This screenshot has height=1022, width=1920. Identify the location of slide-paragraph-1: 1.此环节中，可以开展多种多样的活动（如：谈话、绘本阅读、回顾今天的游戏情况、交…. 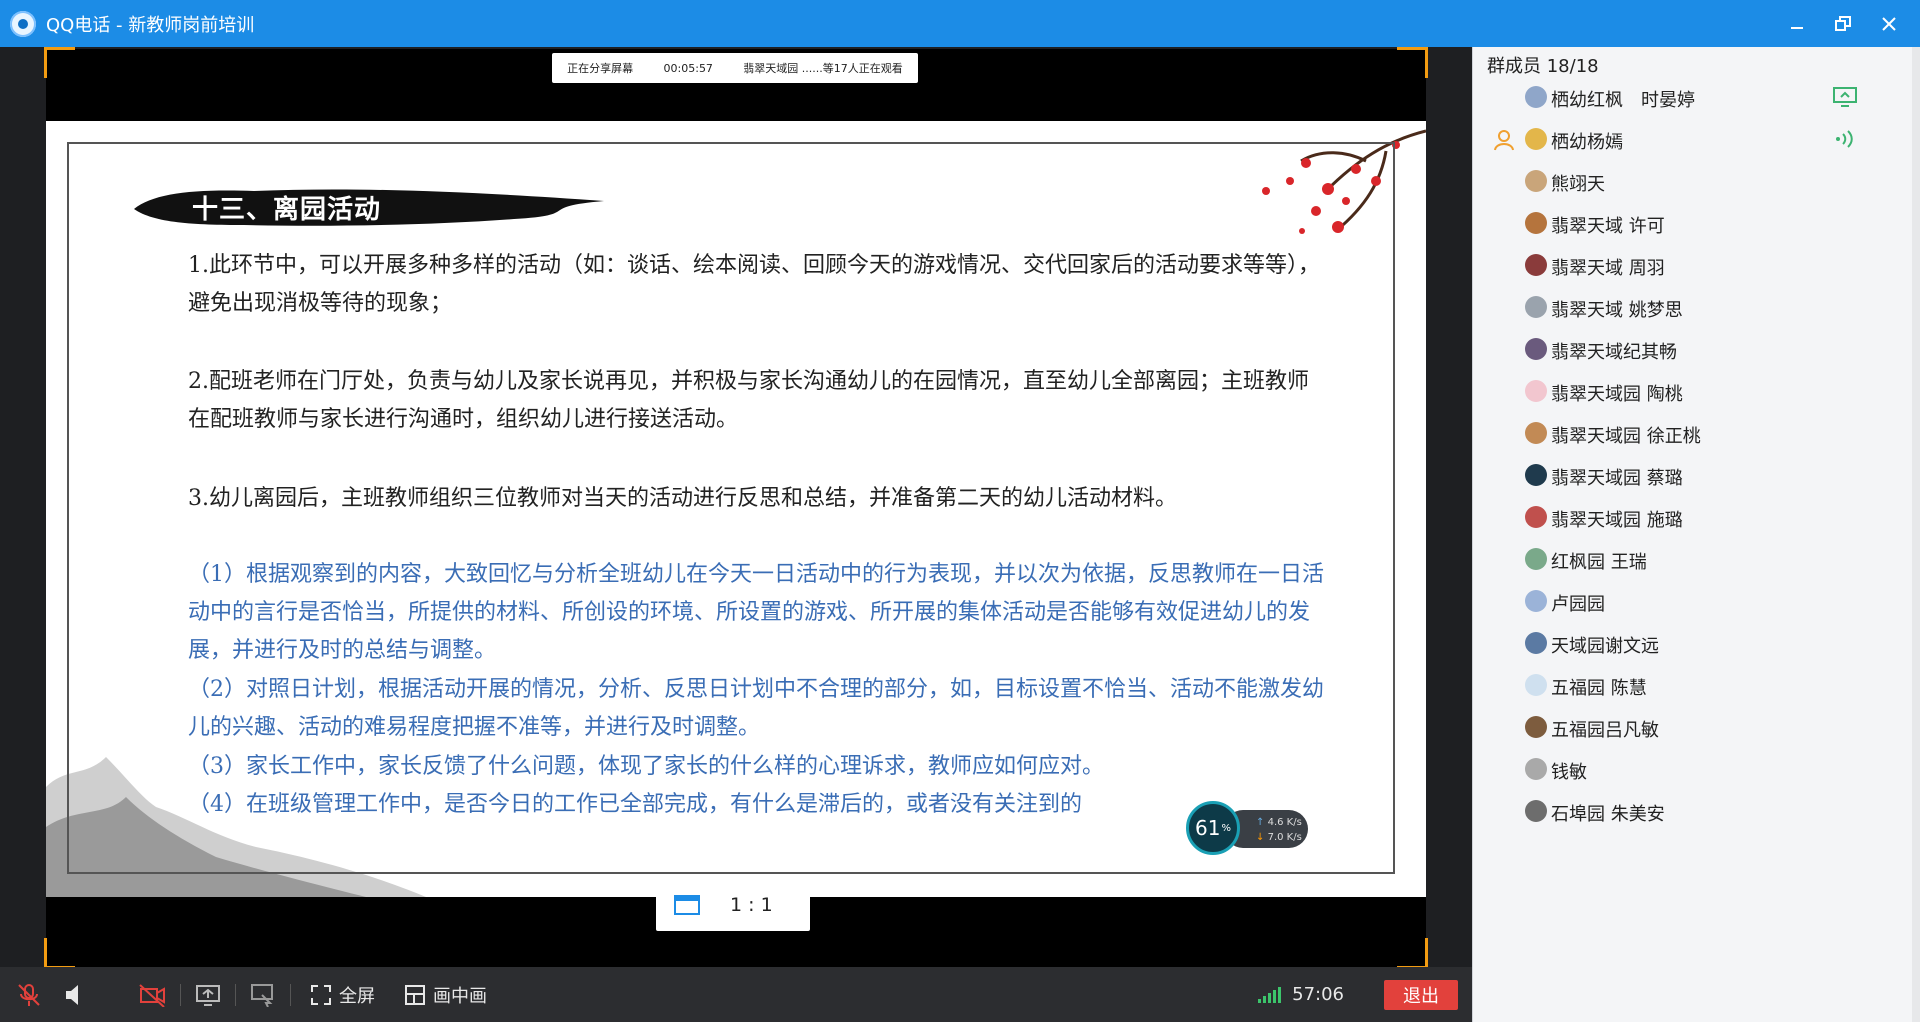
(754, 284).